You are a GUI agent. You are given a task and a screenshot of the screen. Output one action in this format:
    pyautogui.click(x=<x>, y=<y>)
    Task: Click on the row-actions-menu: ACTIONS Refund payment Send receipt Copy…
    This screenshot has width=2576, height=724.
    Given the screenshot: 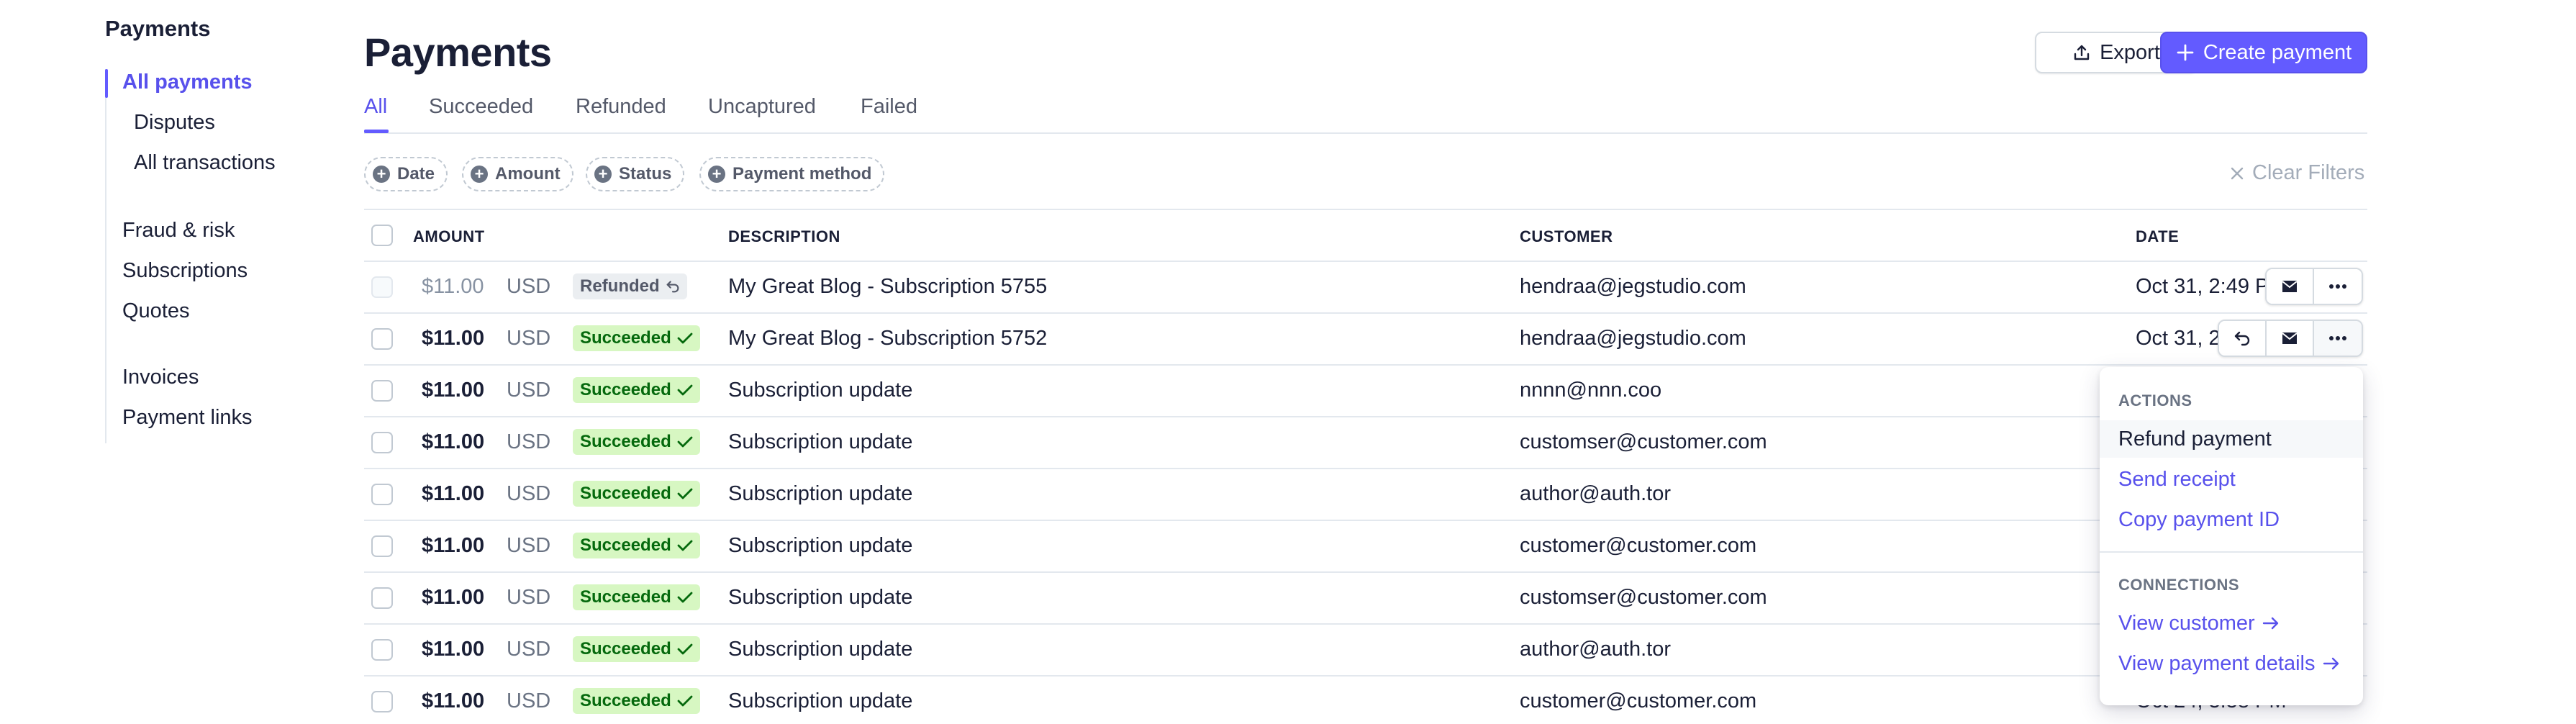 What is the action you would take?
    pyautogui.click(x=2231, y=536)
    